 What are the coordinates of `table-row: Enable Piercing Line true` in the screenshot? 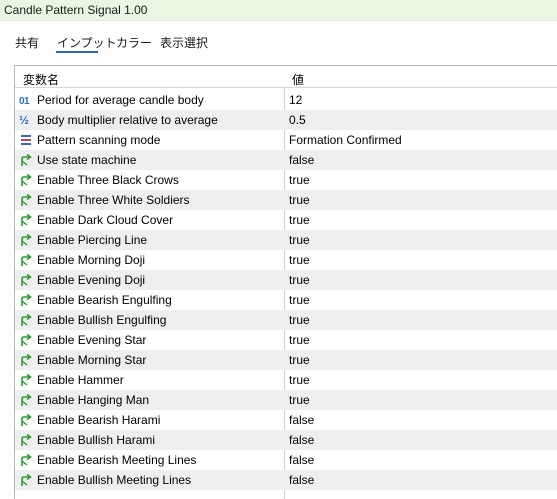 It's located at (286, 240).